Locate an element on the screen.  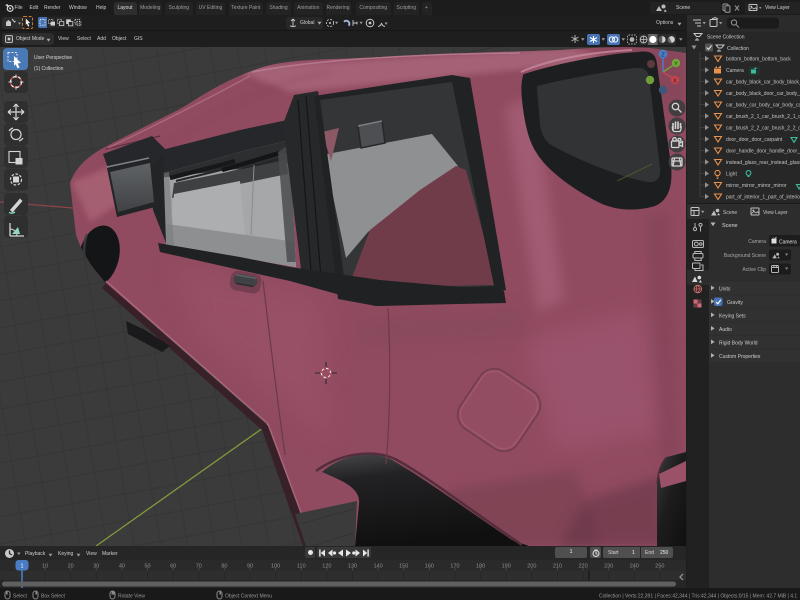
svg-text: Light is located at coordinates (731, 175).